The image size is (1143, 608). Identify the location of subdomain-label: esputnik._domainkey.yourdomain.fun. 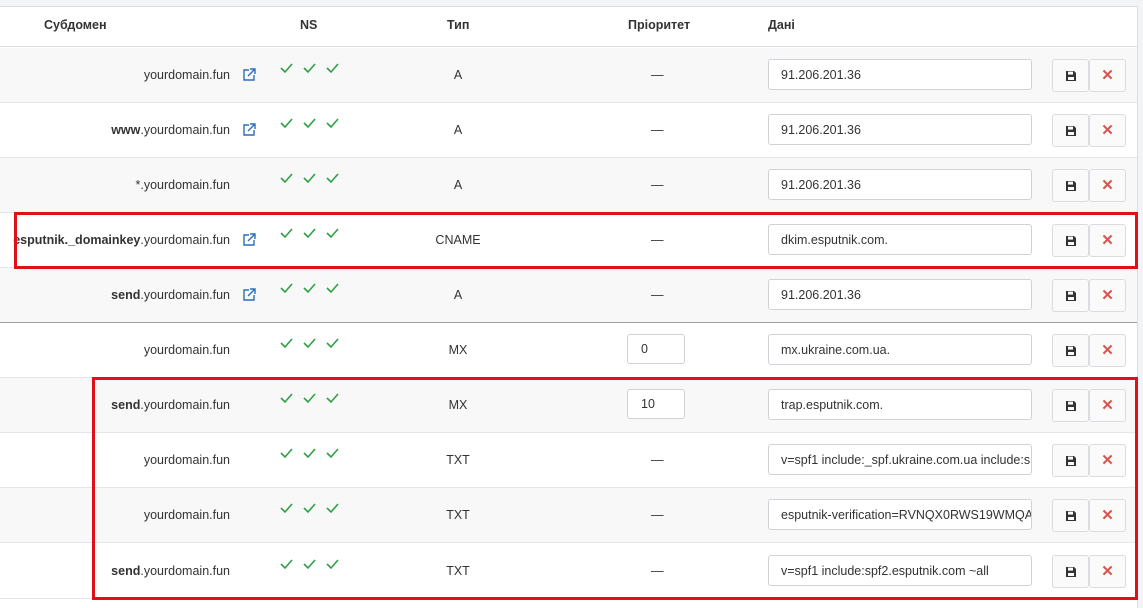
(121, 240).